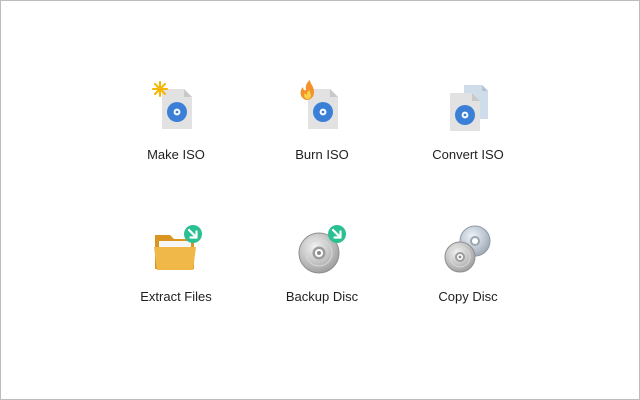 This screenshot has height=400, width=640. What do you see at coordinates (468, 296) in the screenshot?
I see `copy-disc-label: Copy Disc` at bounding box center [468, 296].